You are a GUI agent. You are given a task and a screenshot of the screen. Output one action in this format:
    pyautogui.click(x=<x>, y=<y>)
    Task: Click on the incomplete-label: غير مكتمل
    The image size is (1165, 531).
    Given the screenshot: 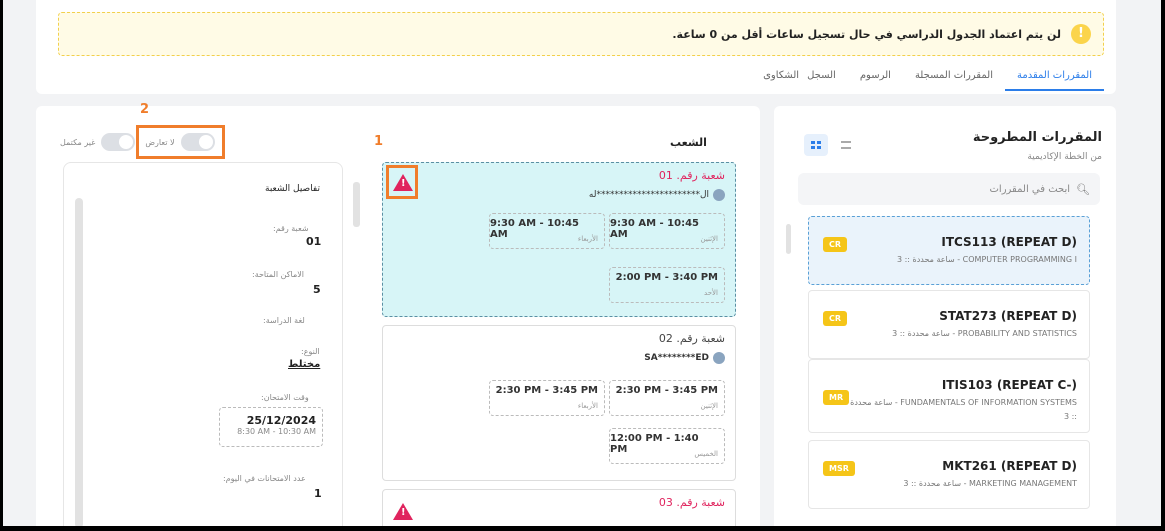 What is the action you would take?
    pyautogui.click(x=78, y=142)
    